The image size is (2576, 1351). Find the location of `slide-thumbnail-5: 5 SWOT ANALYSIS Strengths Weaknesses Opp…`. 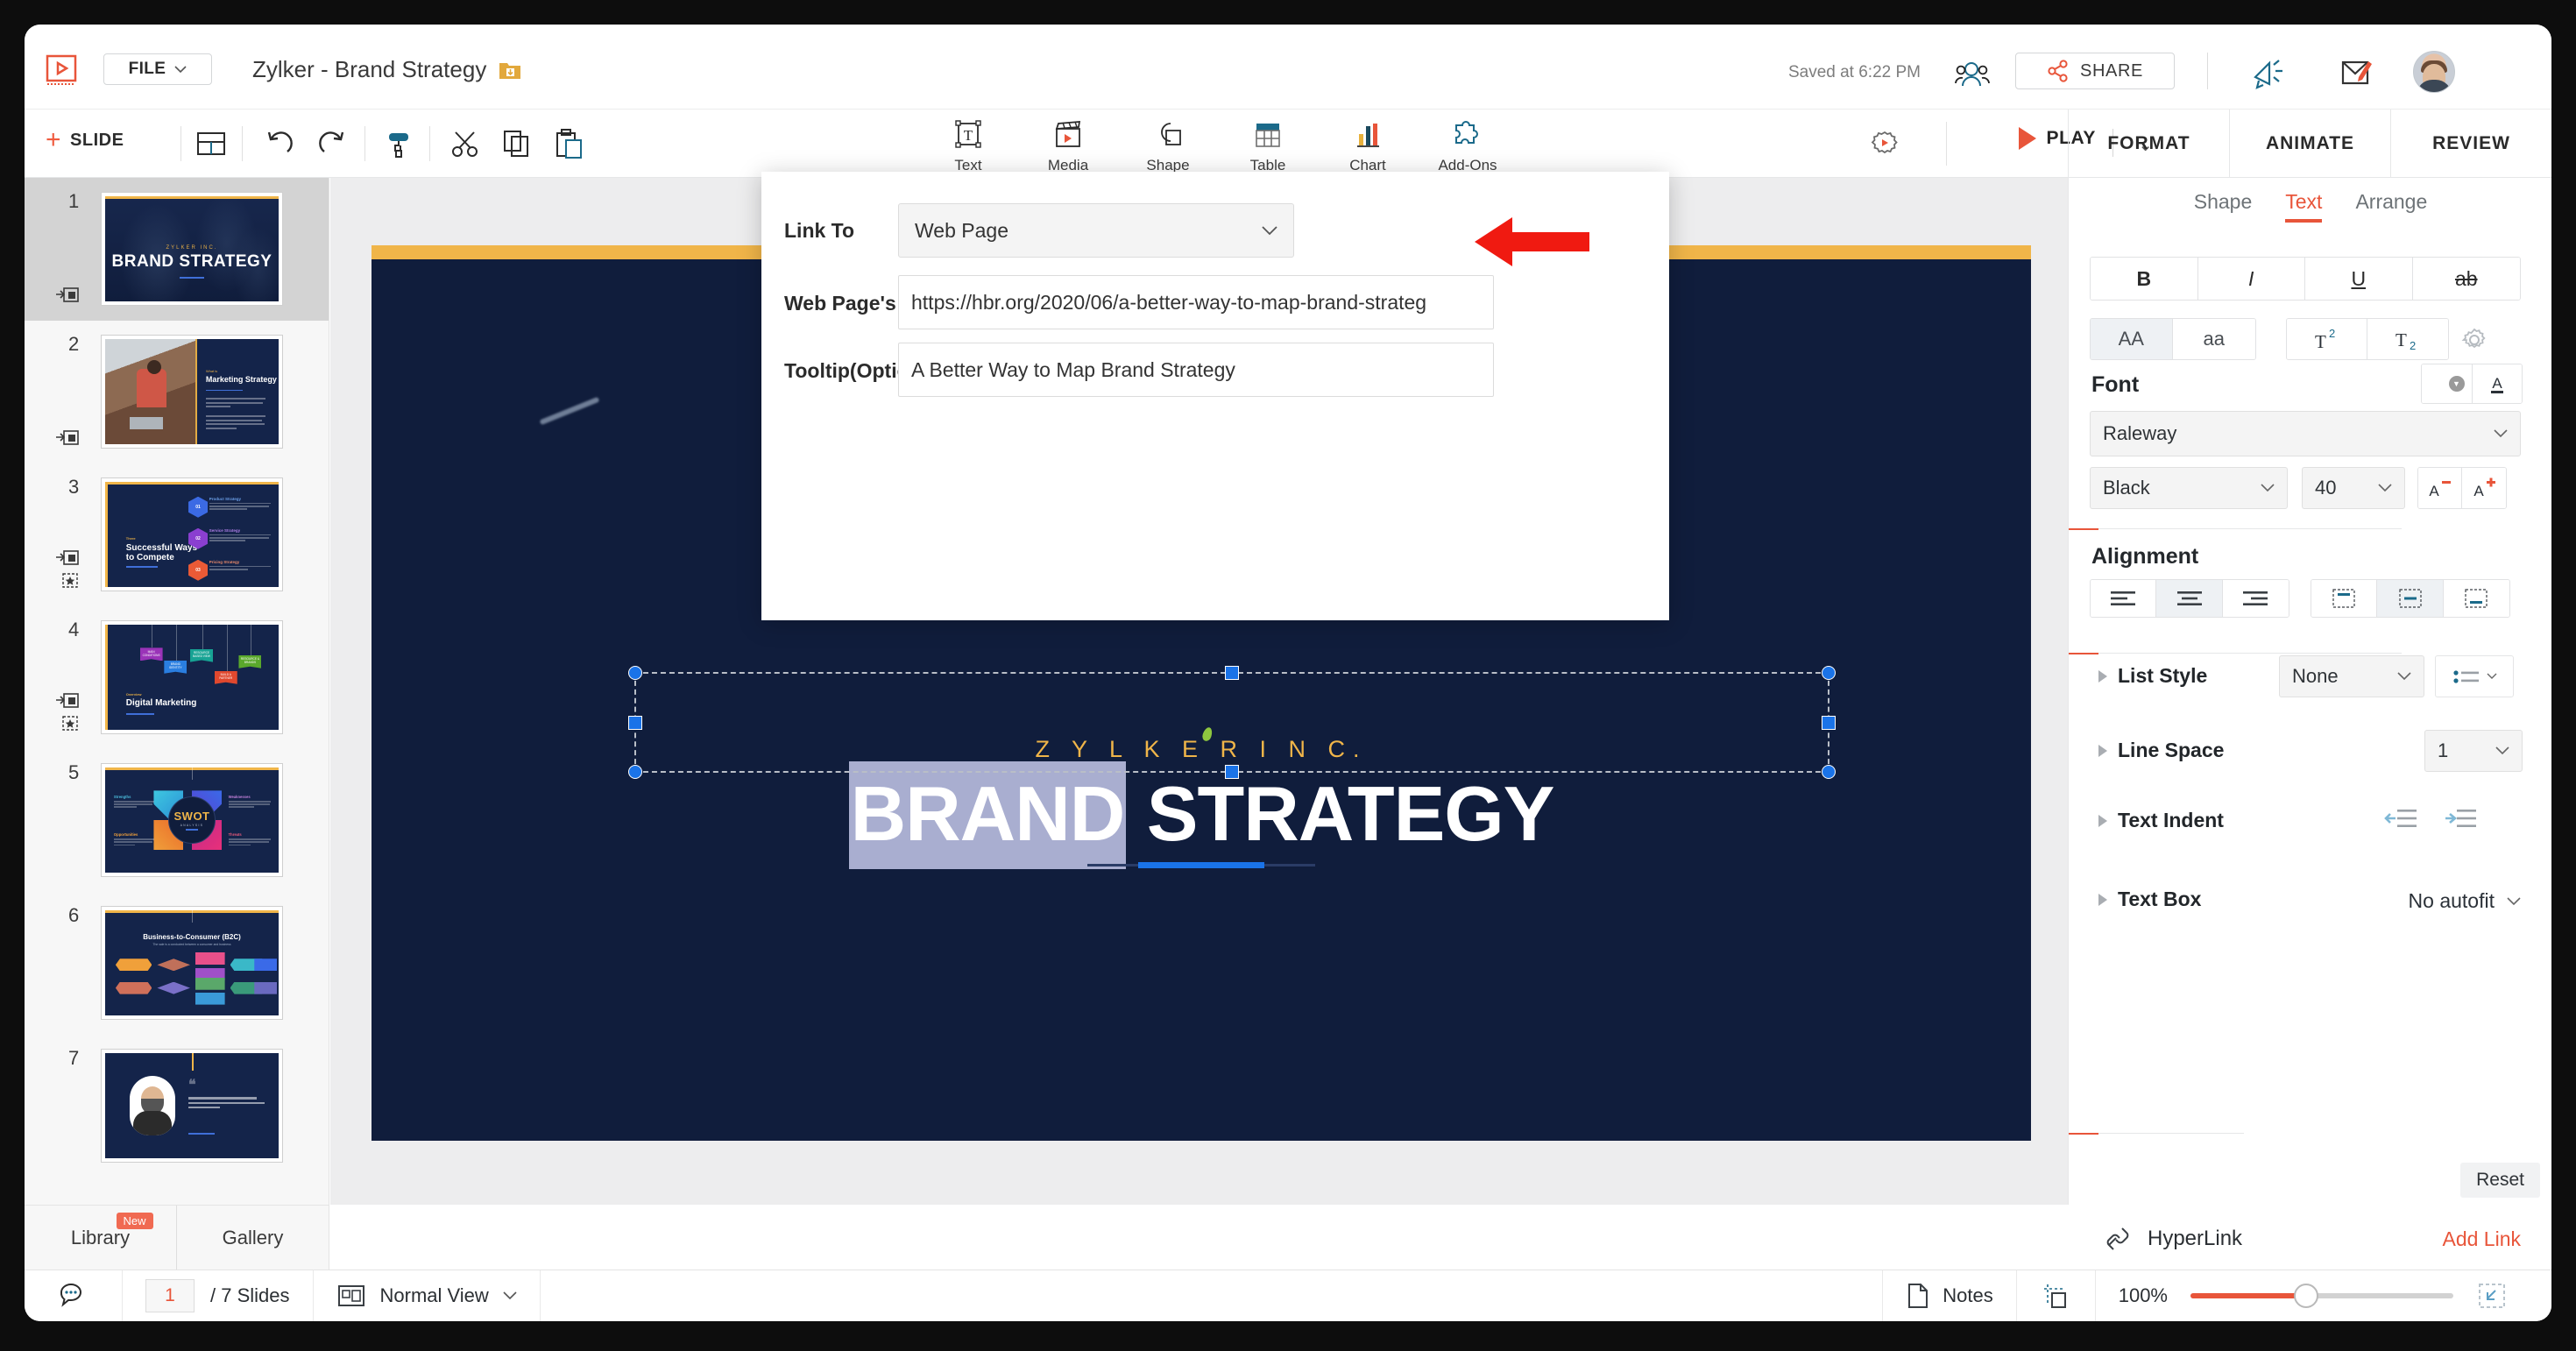

slide-thumbnail-5: 5 SWOT ANALYSIS Strengths Weaknesses Opp… is located at coordinates (177, 820).